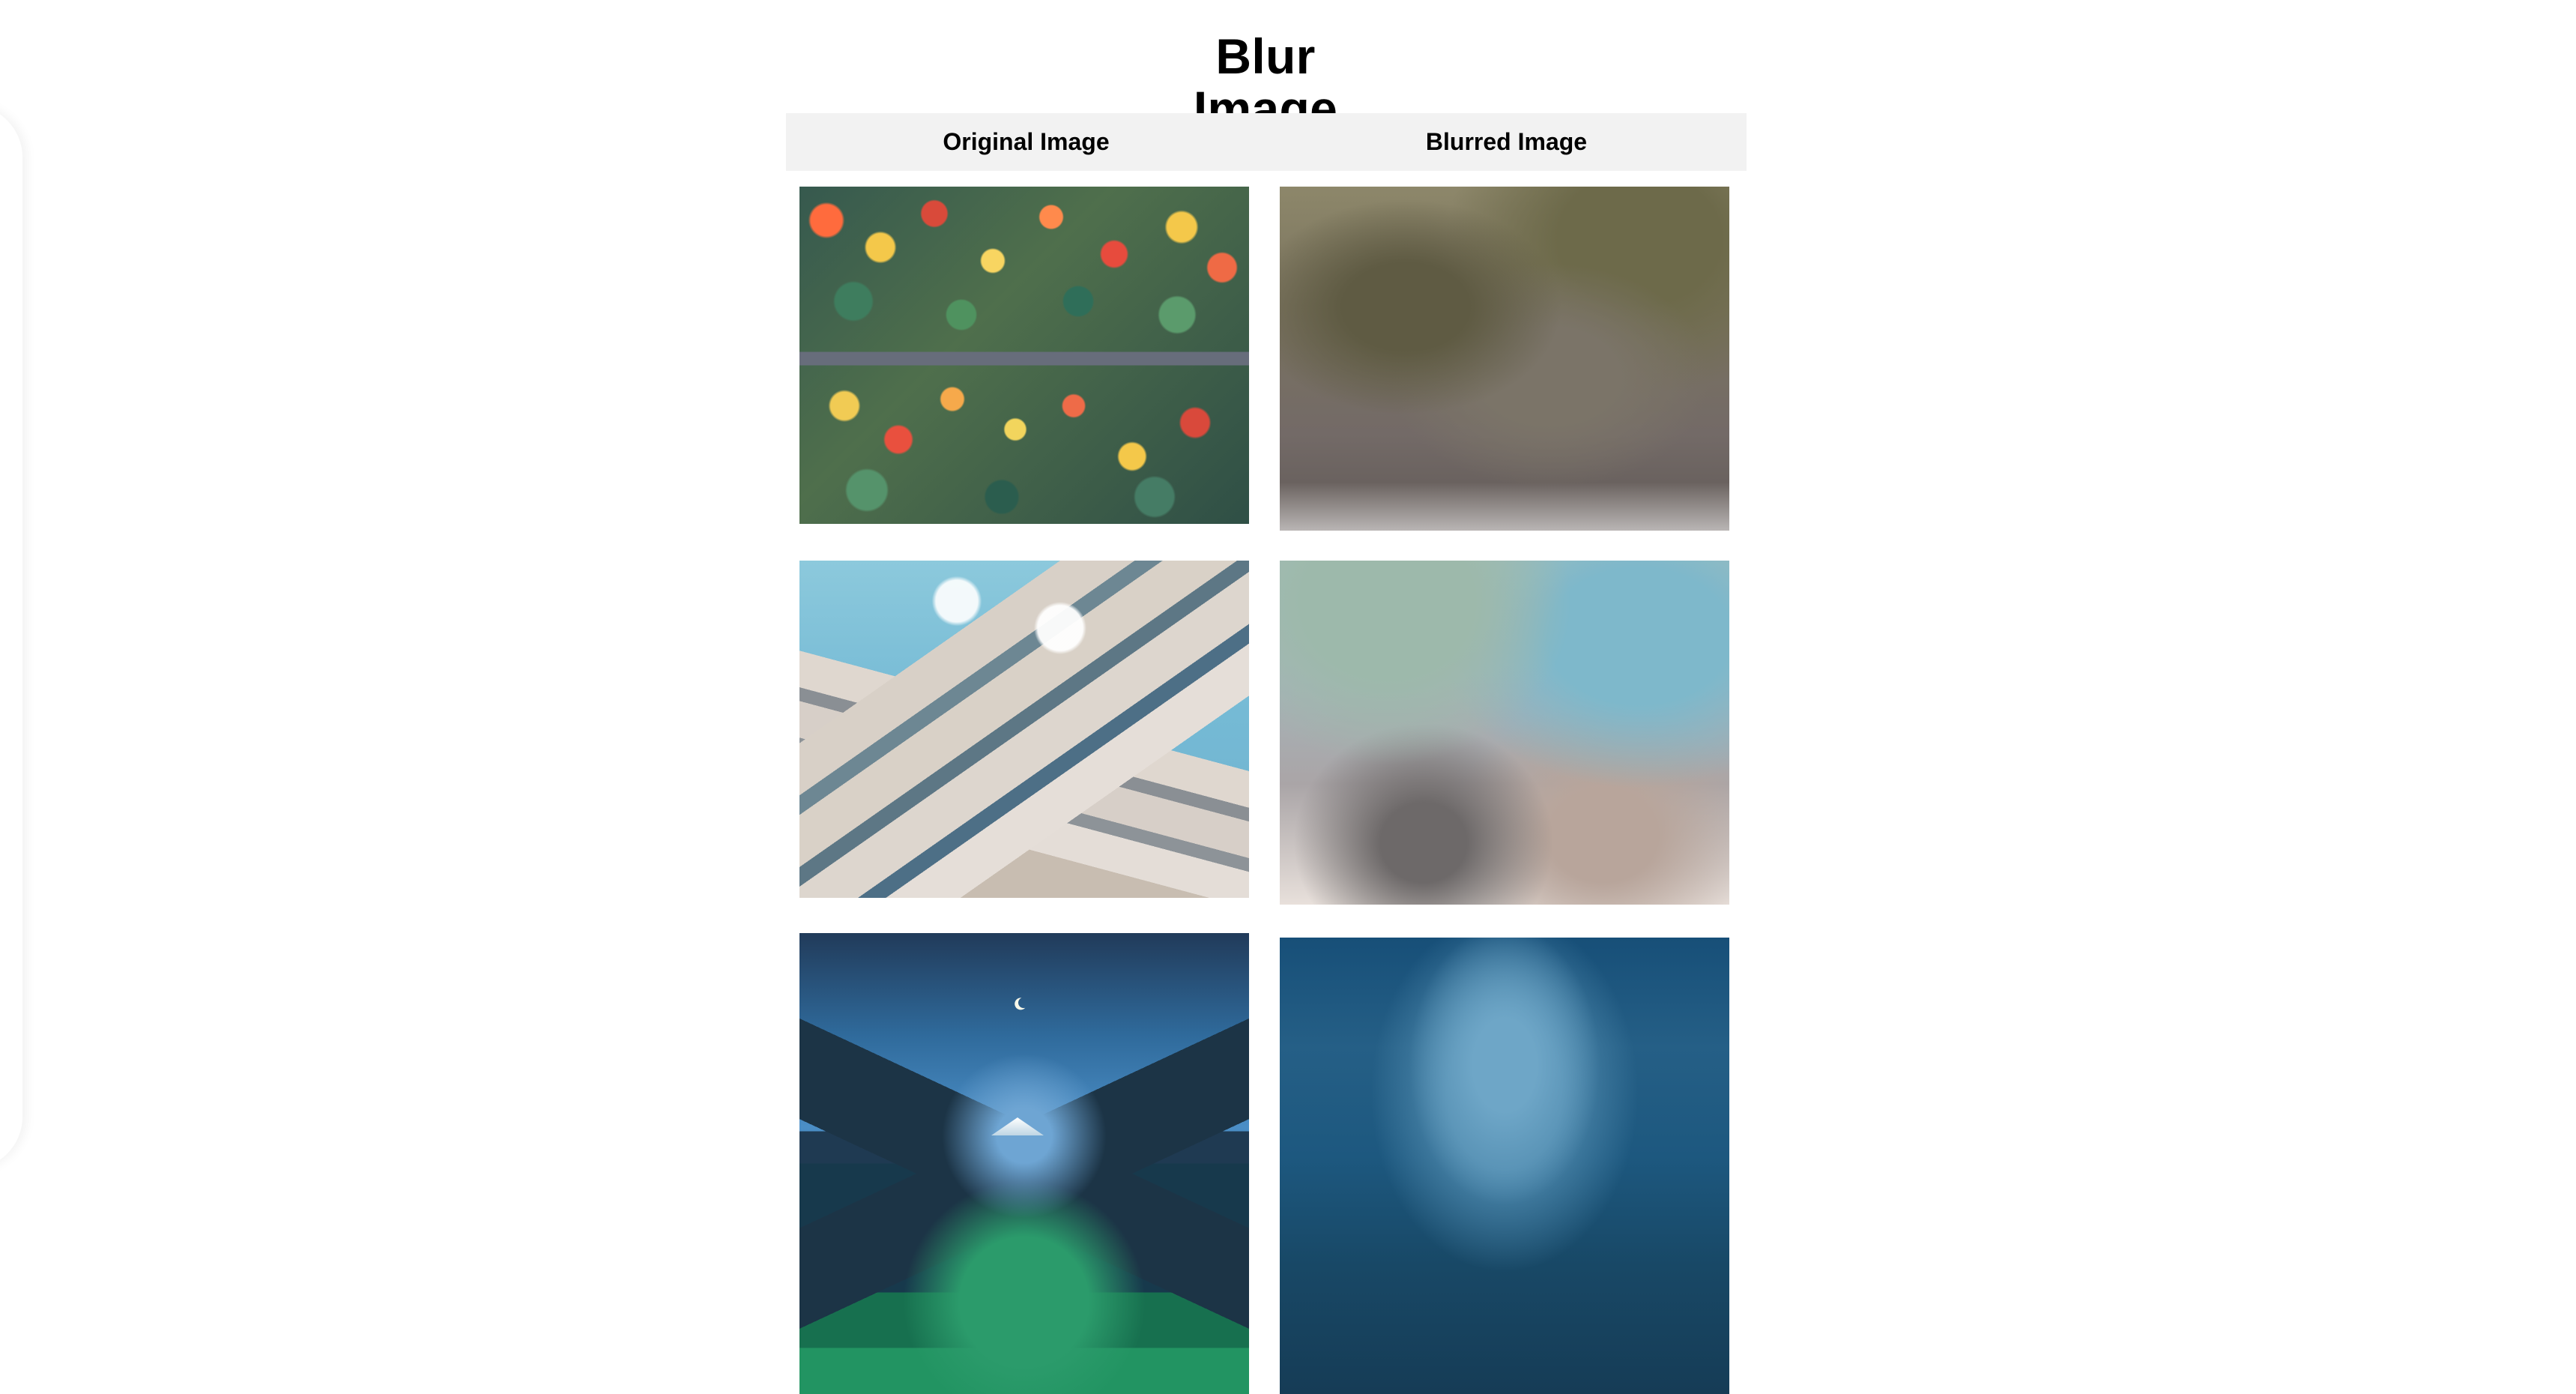  I want to click on autumn-forest-image, so click(1024, 355).